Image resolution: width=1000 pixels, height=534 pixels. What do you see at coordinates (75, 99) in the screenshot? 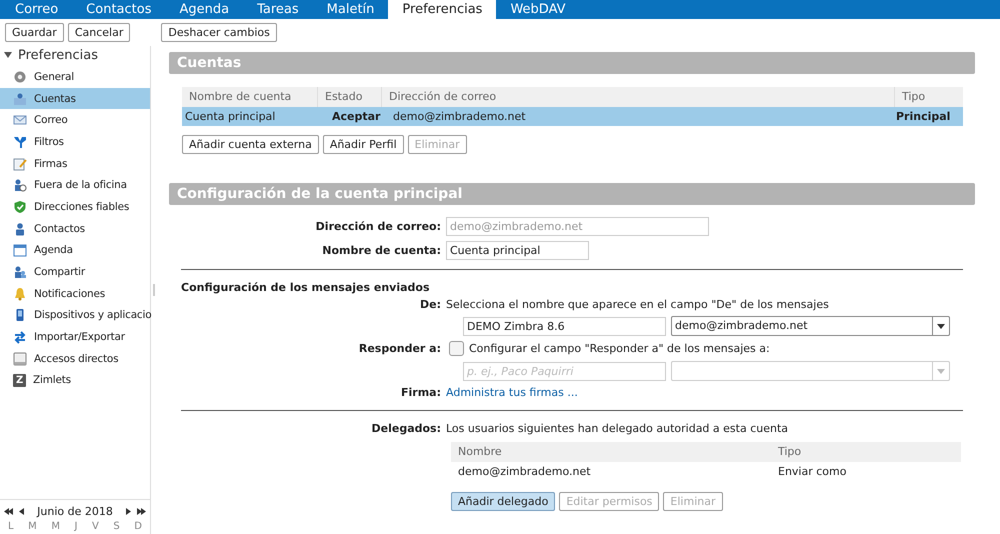
I see `sidebar-item: Cuentas` at bounding box center [75, 99].